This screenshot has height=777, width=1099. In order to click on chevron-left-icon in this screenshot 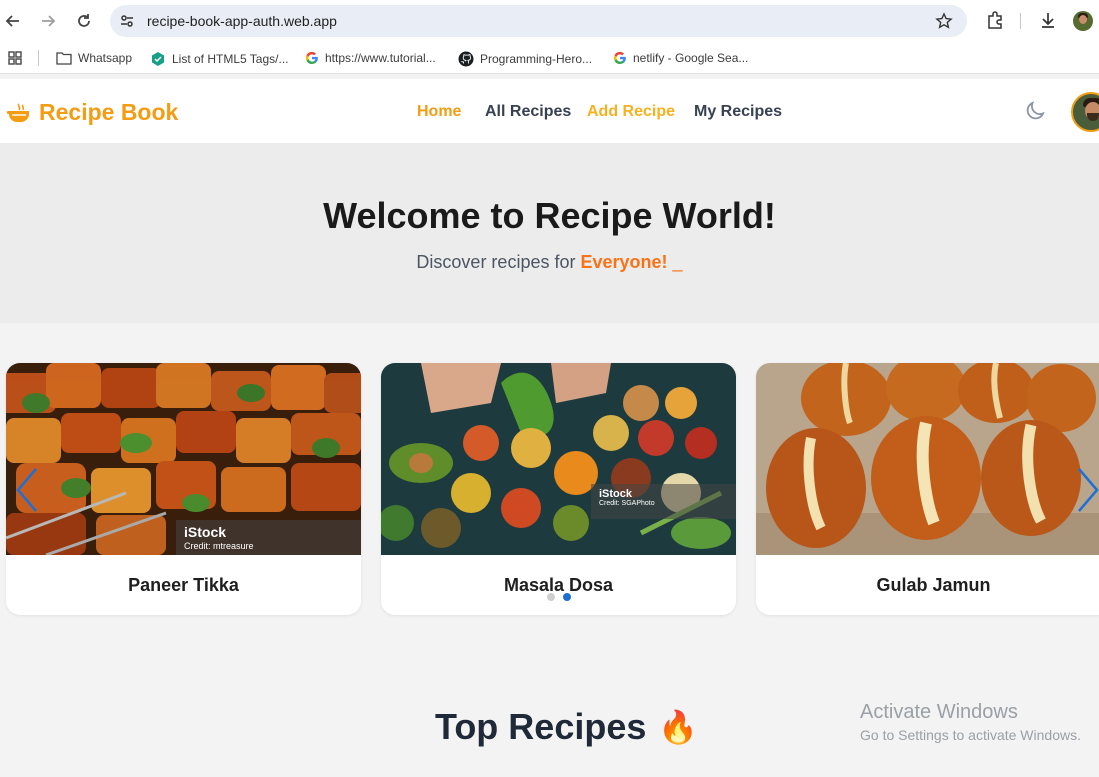, I will do `click(26, 490)`.